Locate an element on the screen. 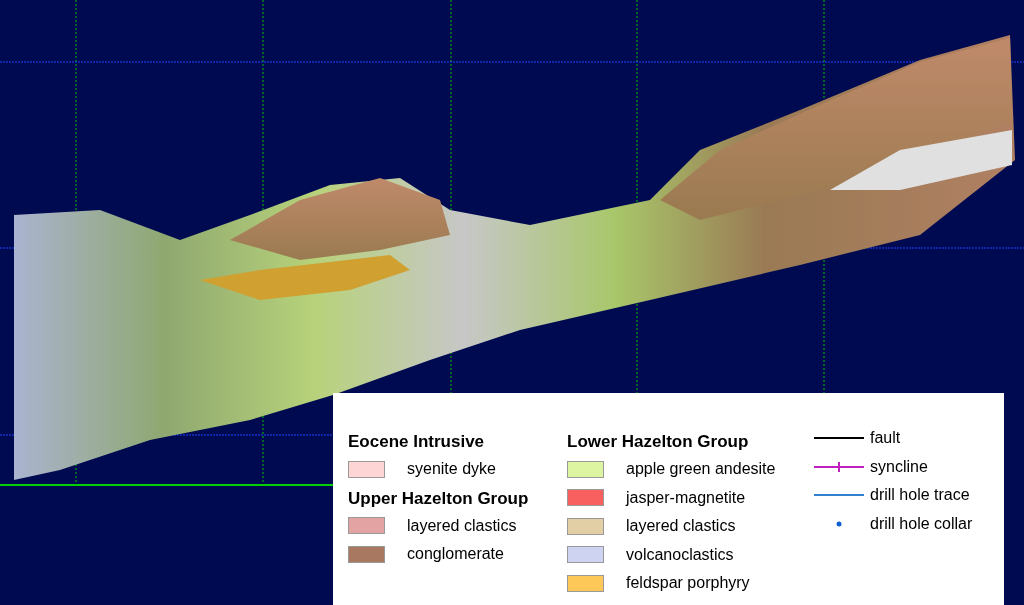 Image resolution: width=1024 pixels, height=605 pixels. legend-label: syncline is located at coordinates (899, 466).